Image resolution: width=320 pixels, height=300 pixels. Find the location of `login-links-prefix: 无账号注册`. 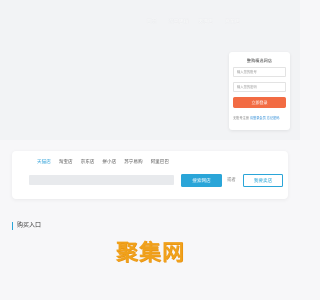

login-links-prefix: 无账号注册 is located at coordinates (241, 118).